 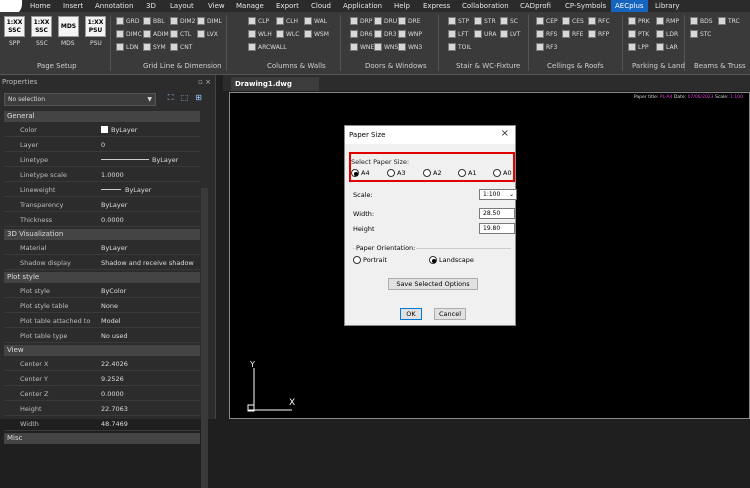 What do you see at coordinates (505, 133) in the screenshot?
I see `close-icon: ×` at bounding box center [505, 133].